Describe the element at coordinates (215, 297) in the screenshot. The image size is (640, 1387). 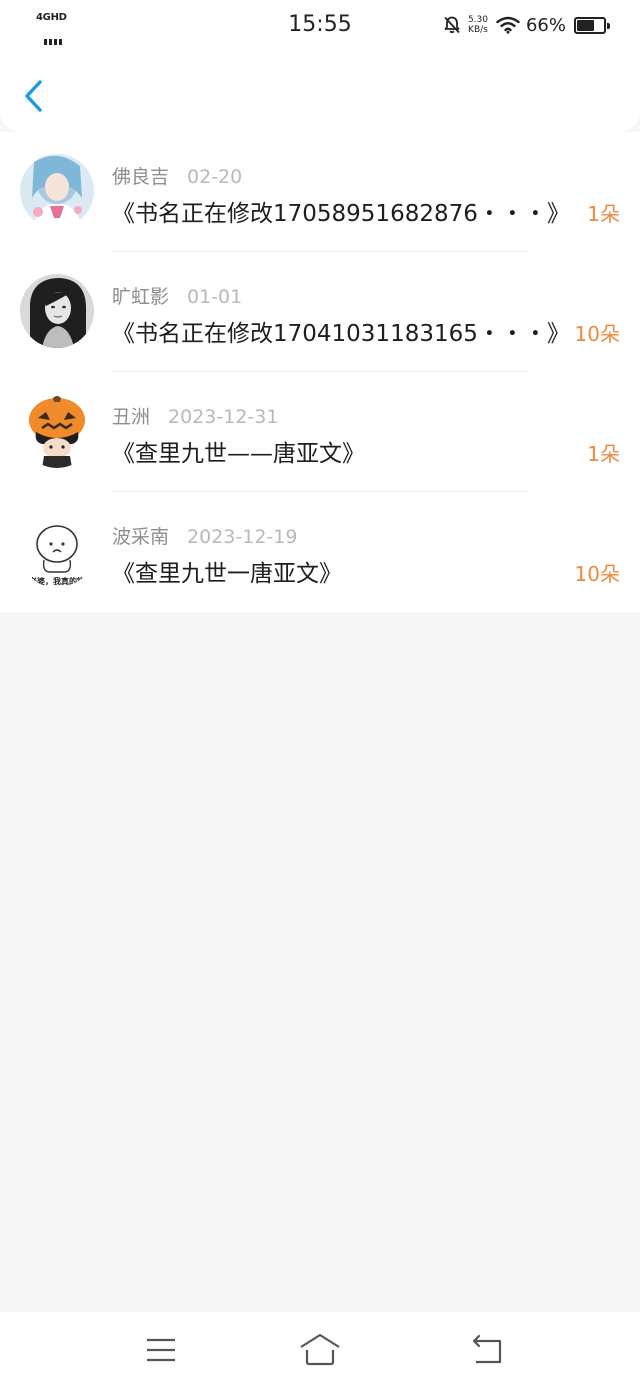
I see `item-date: 01-01` at that location.